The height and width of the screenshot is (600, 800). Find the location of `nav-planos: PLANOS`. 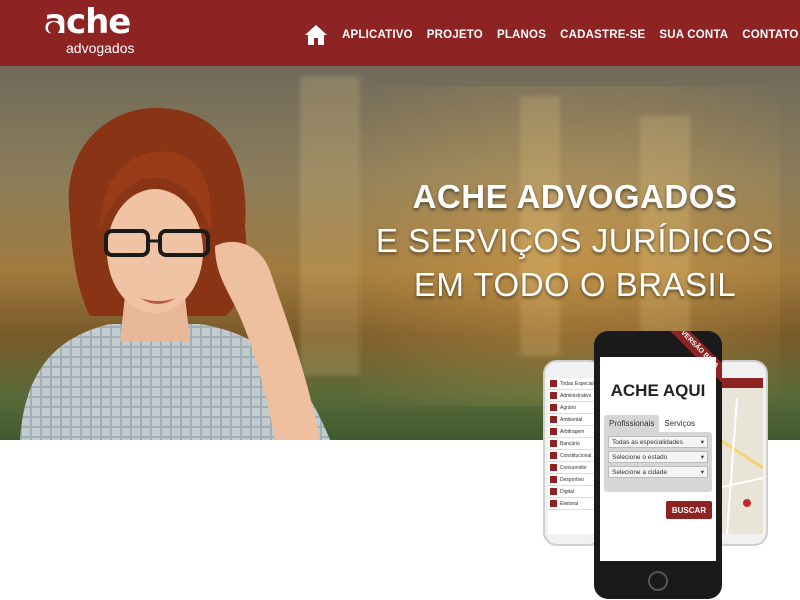

nav-planos: PLANOS is located at coordinates (521, 35).